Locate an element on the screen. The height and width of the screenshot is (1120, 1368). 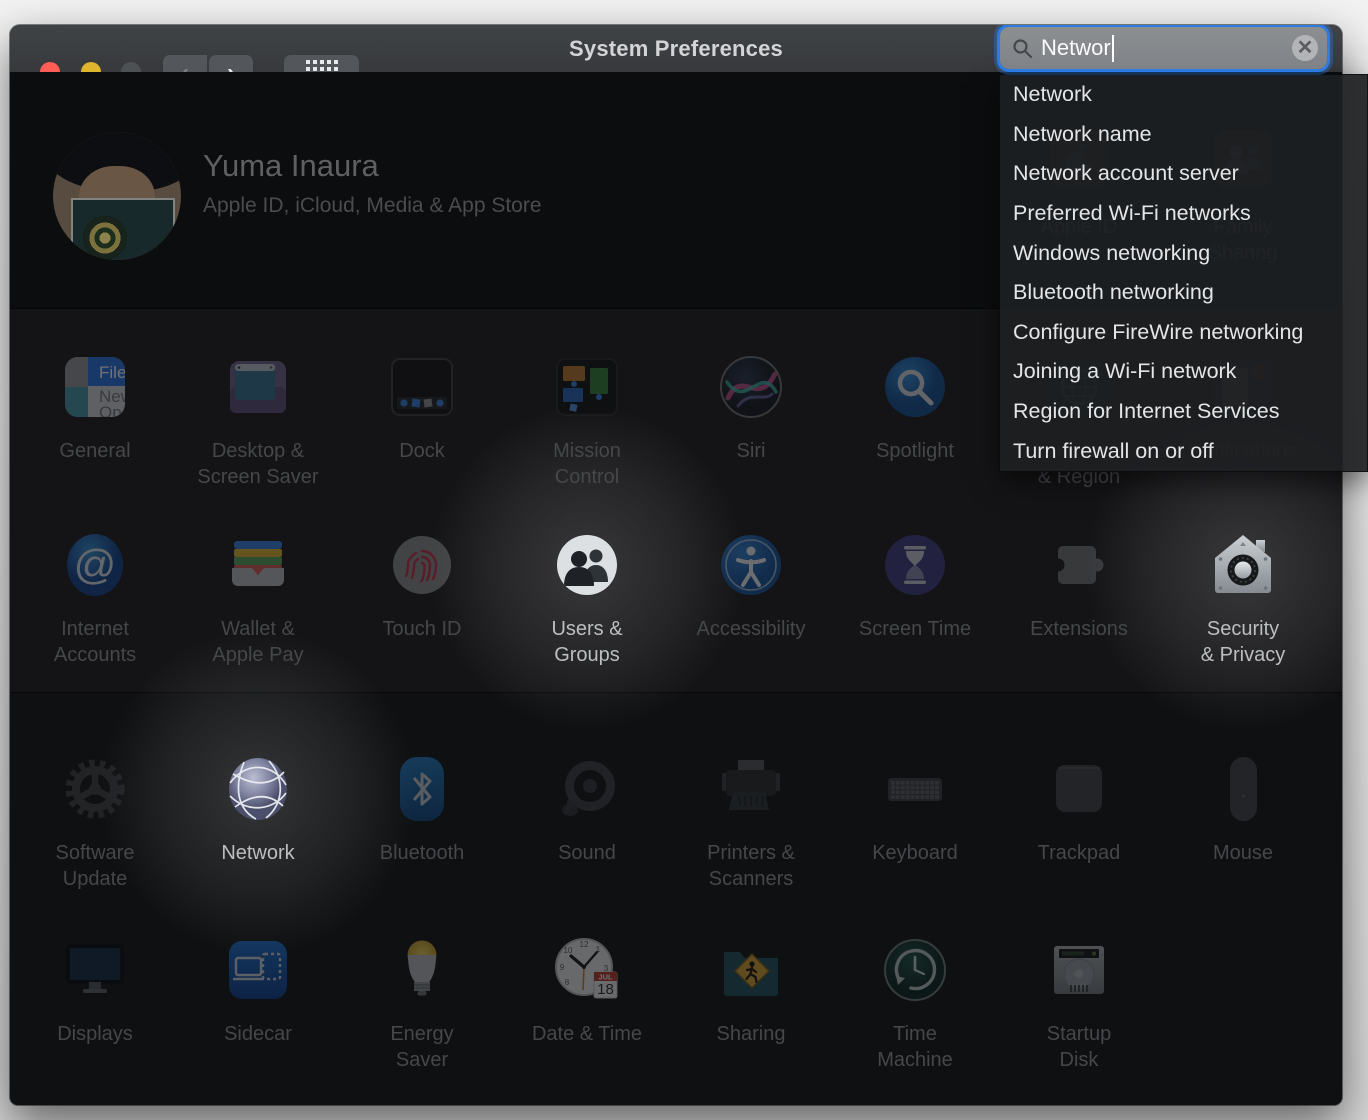
tile-software-update: Software Update is located at coordinates (95, 822).